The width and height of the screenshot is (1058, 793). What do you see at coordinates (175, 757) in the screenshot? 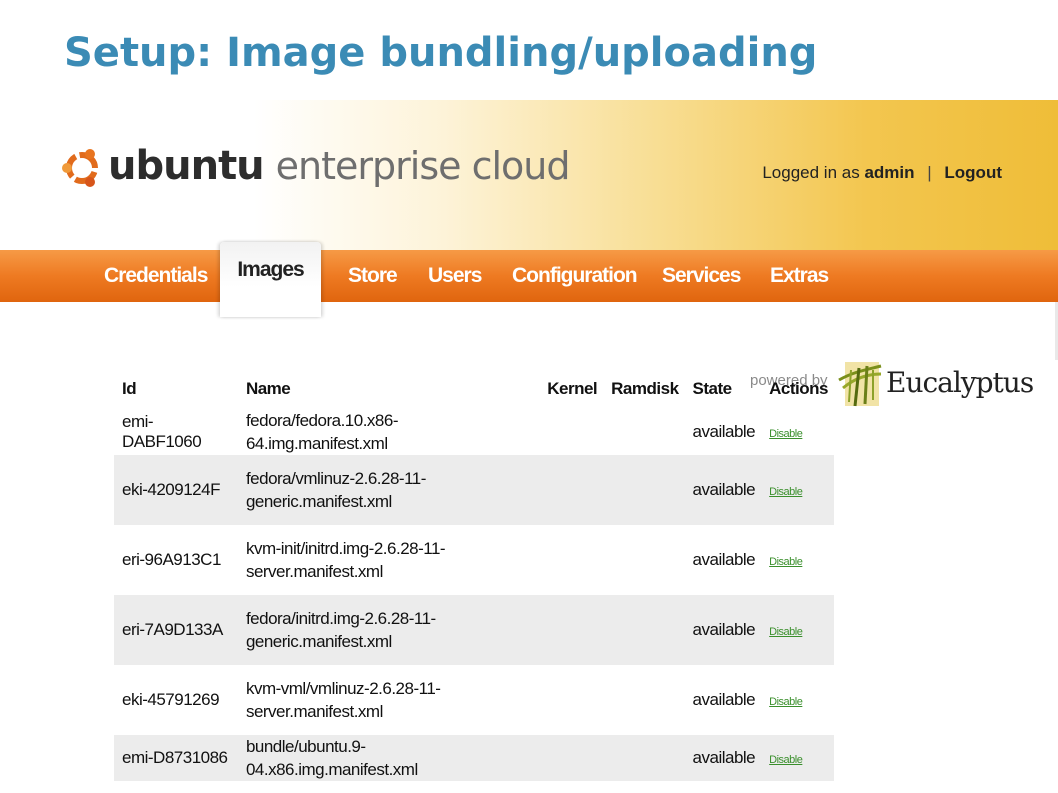
I see `cell-id: emi-D8731086` at bounding box center [175, 757].